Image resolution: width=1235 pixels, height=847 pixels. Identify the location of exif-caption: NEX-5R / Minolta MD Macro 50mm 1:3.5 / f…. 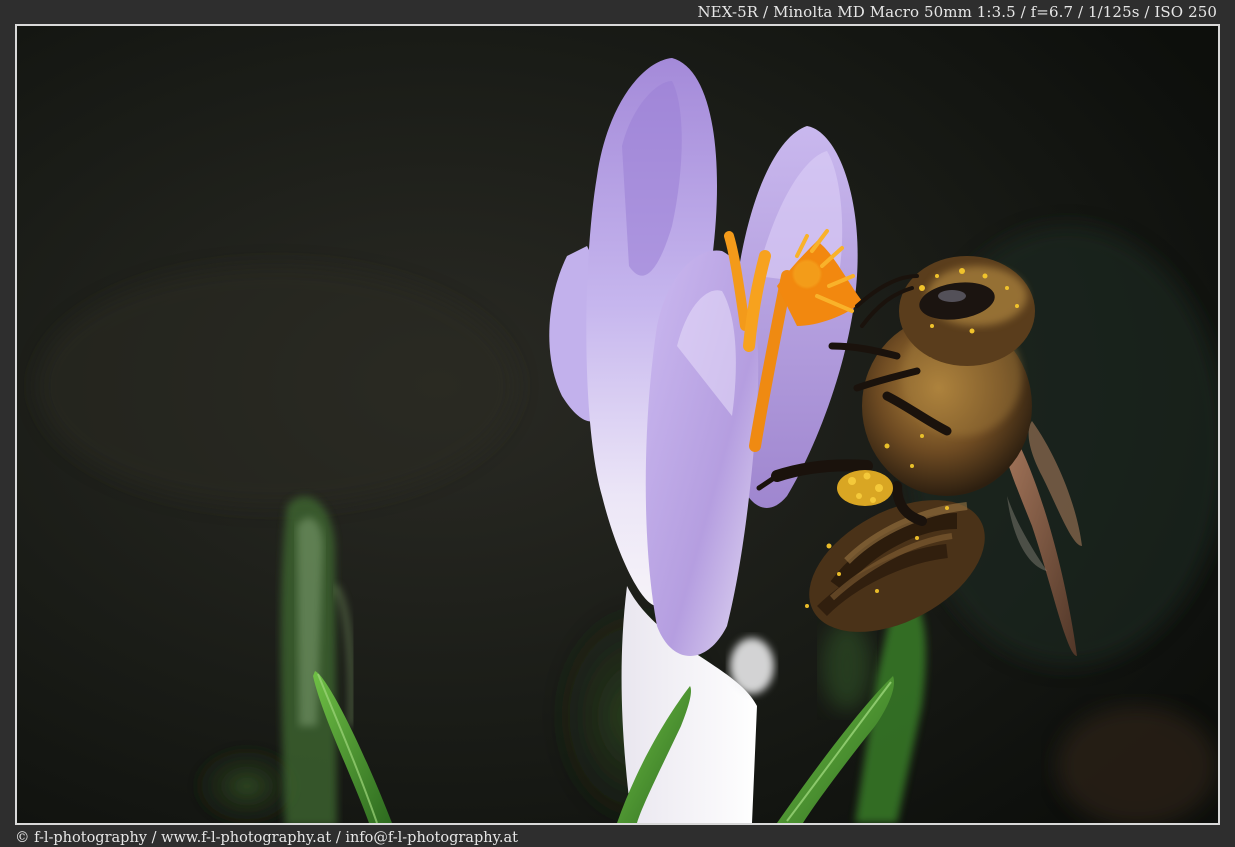
(957, 12).